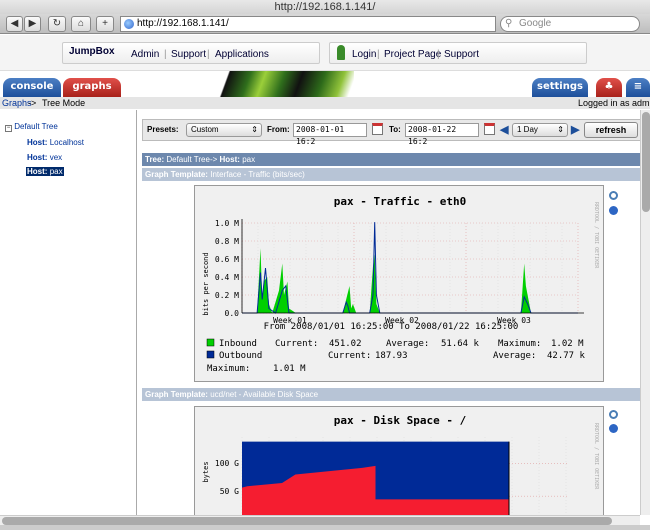 The height and width of the screenshot is (530, 650). I want to click on presets-label: Presets:, so click(163, 129).